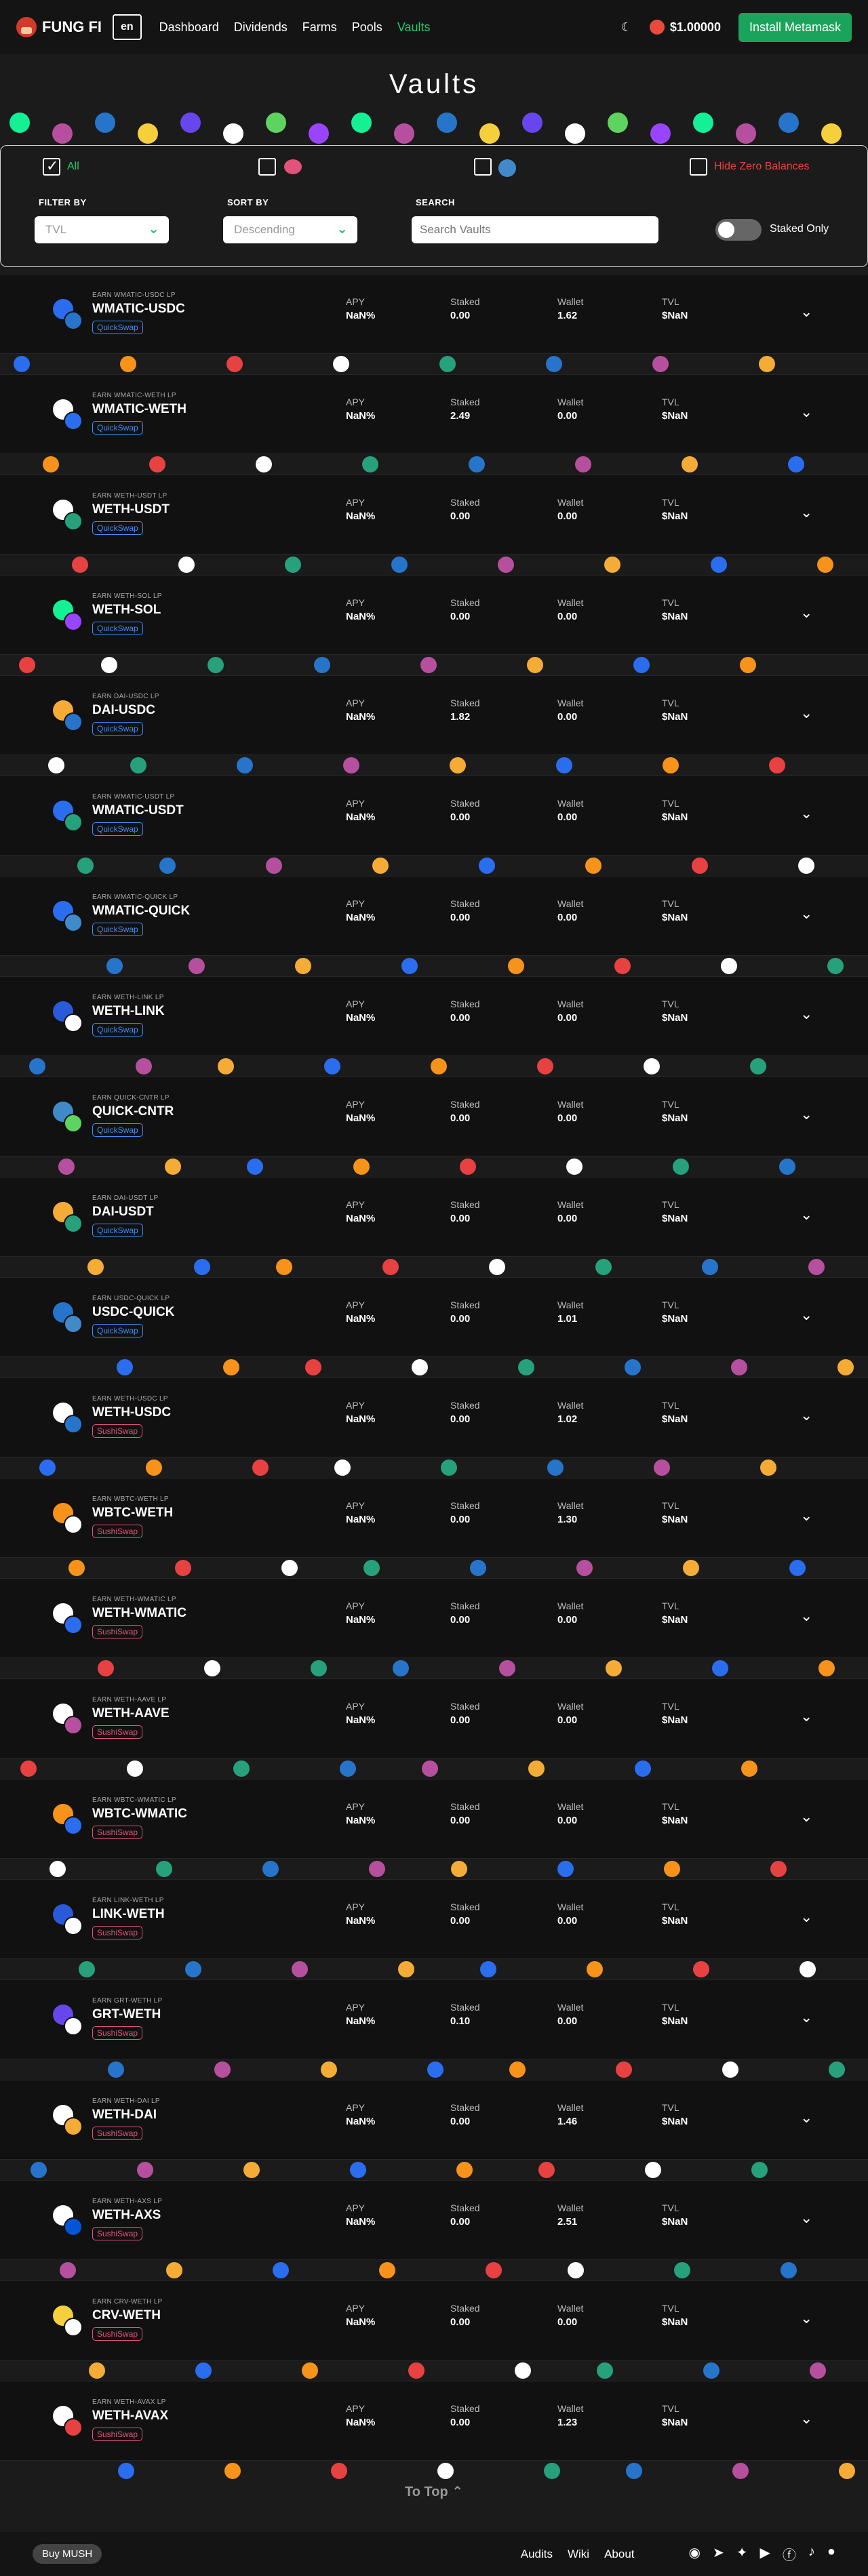  Describe the element at coordinates (789, 2554) in the screenshot. I see `facebook-icon: ⓕ` at that location.